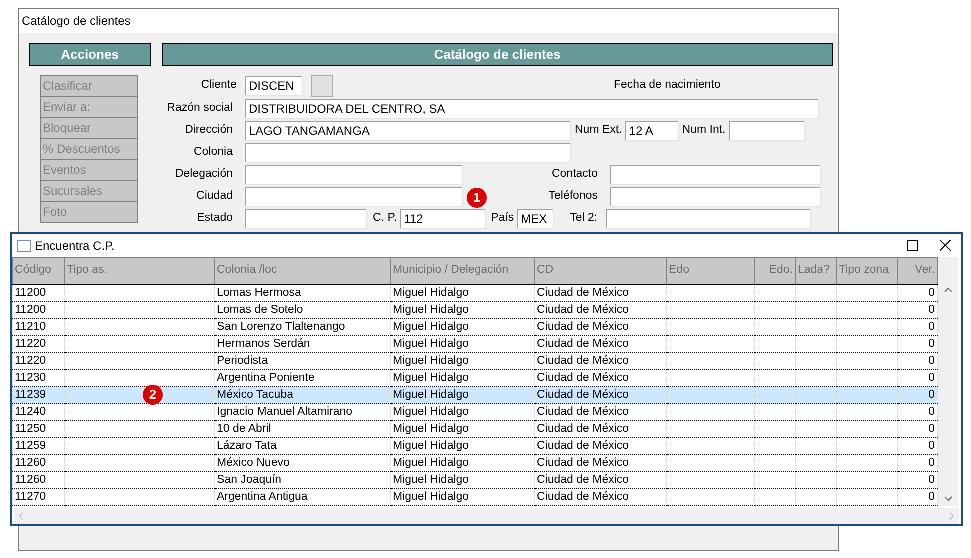 This screenshot has width=971, height=558. What do you see at coordinates (475, 378) in the screenshot?
I see `table-row: 11230 Argentina Poniente Miguel Hidalgo Ciudad de México 0` at bounding box center [475, 378].